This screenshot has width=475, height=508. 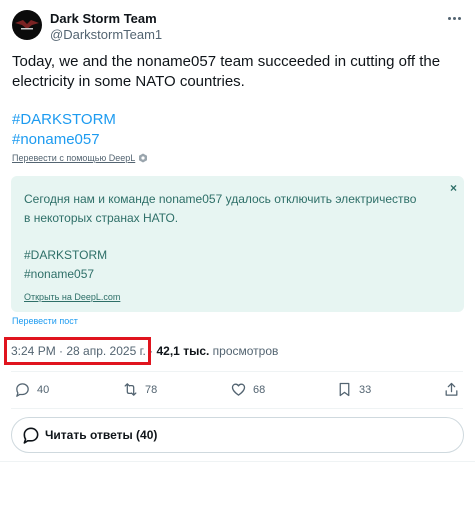 I want to click on bookmark-icon, so click(x=344, y=389).